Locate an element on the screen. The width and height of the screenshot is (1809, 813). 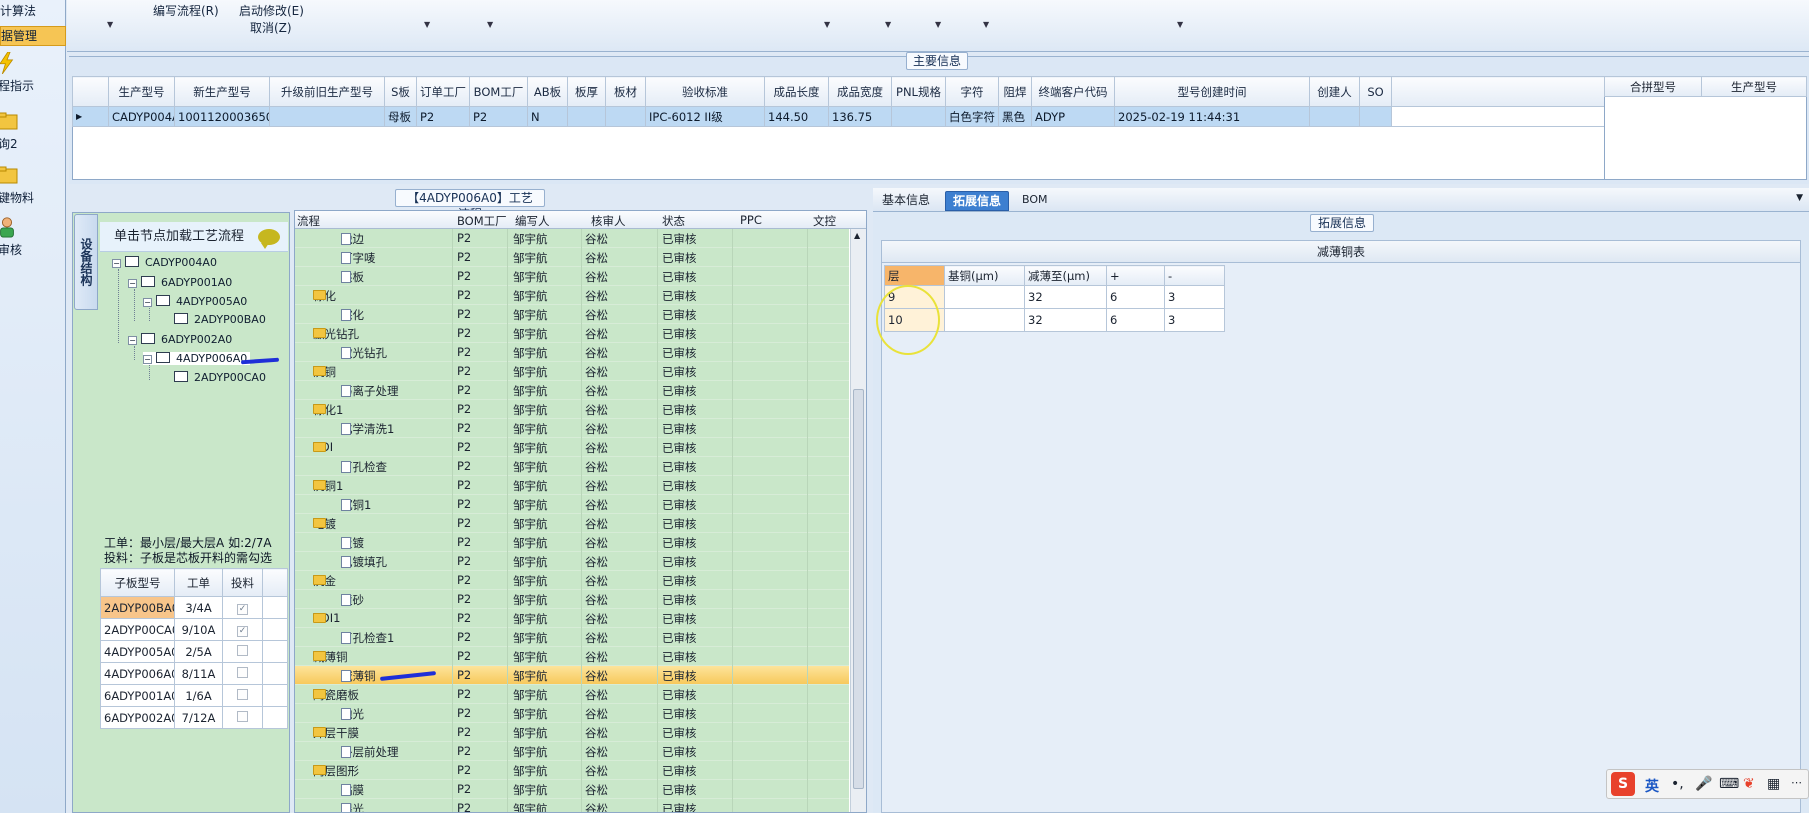
table-cell: N is located at coordinates (547, 116).